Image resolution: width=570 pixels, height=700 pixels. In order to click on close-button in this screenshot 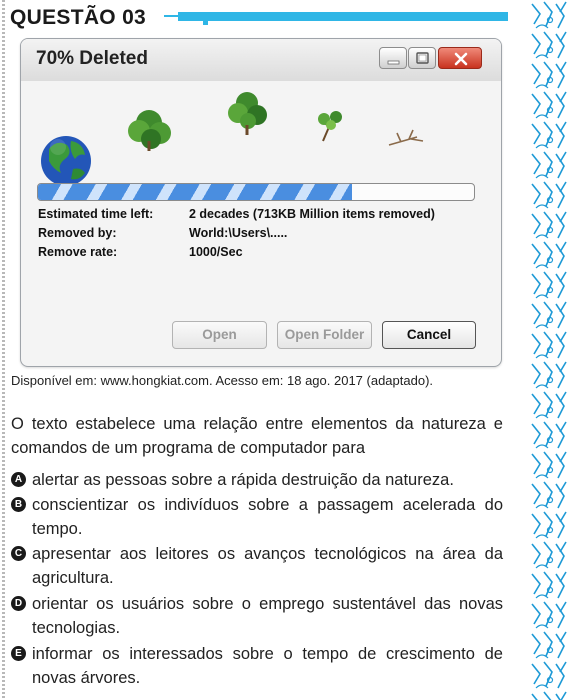, I will do `click(460, 58)`.